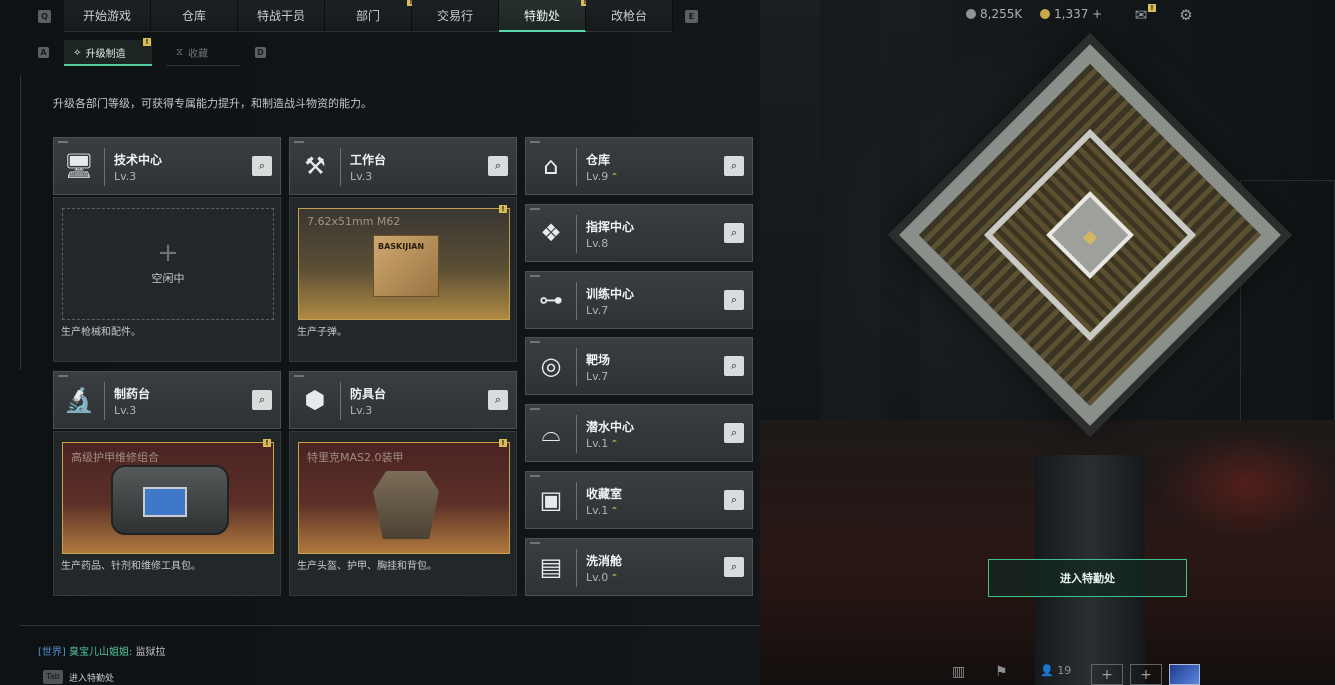  Describe the element at coordinates (551, 433) in the screenshot. I see `goggles-icon: ⌓` at that location.